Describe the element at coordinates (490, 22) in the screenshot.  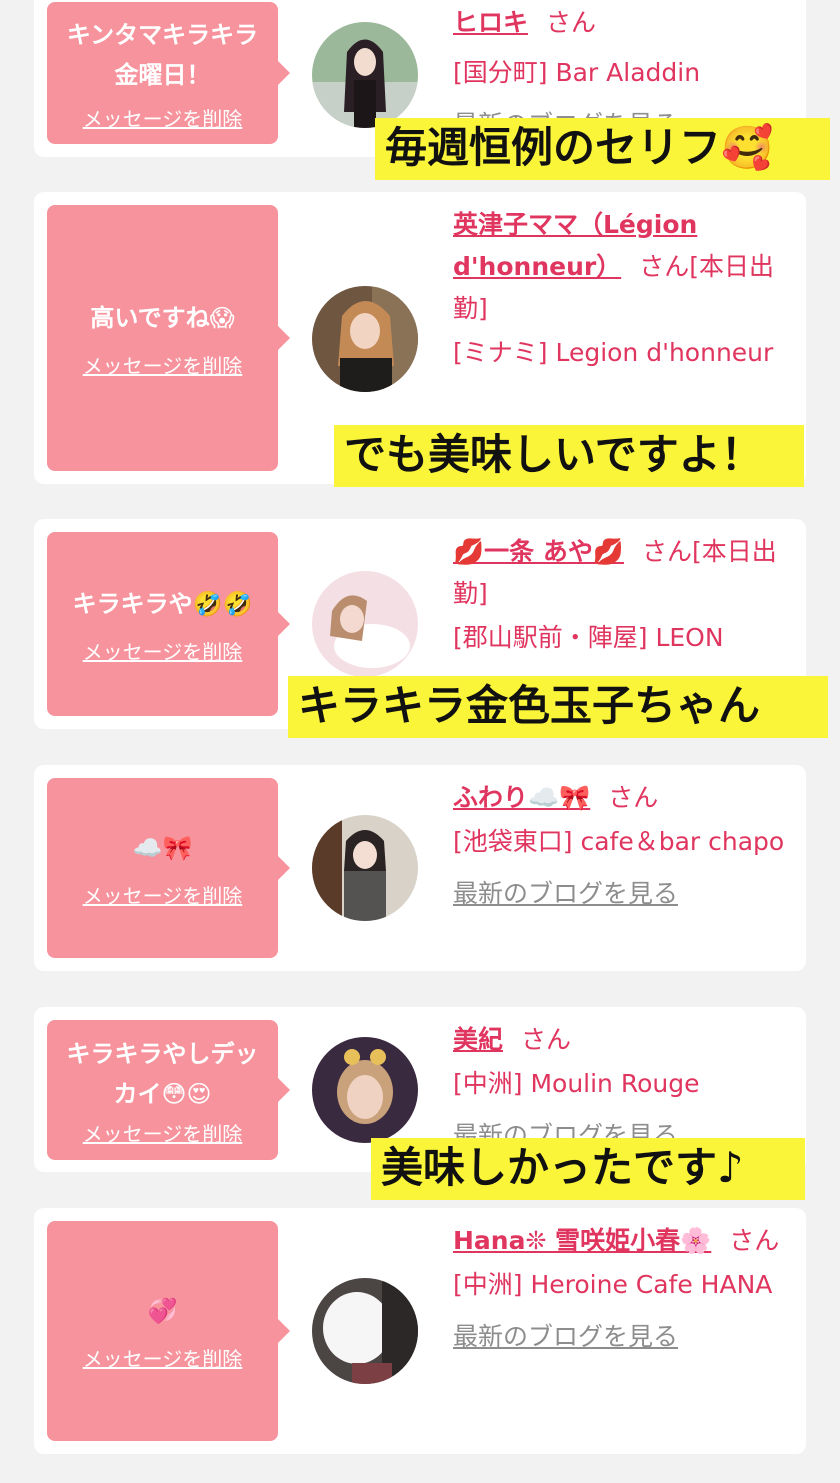
I see `profile-name-link: ヒロキ` at that location.